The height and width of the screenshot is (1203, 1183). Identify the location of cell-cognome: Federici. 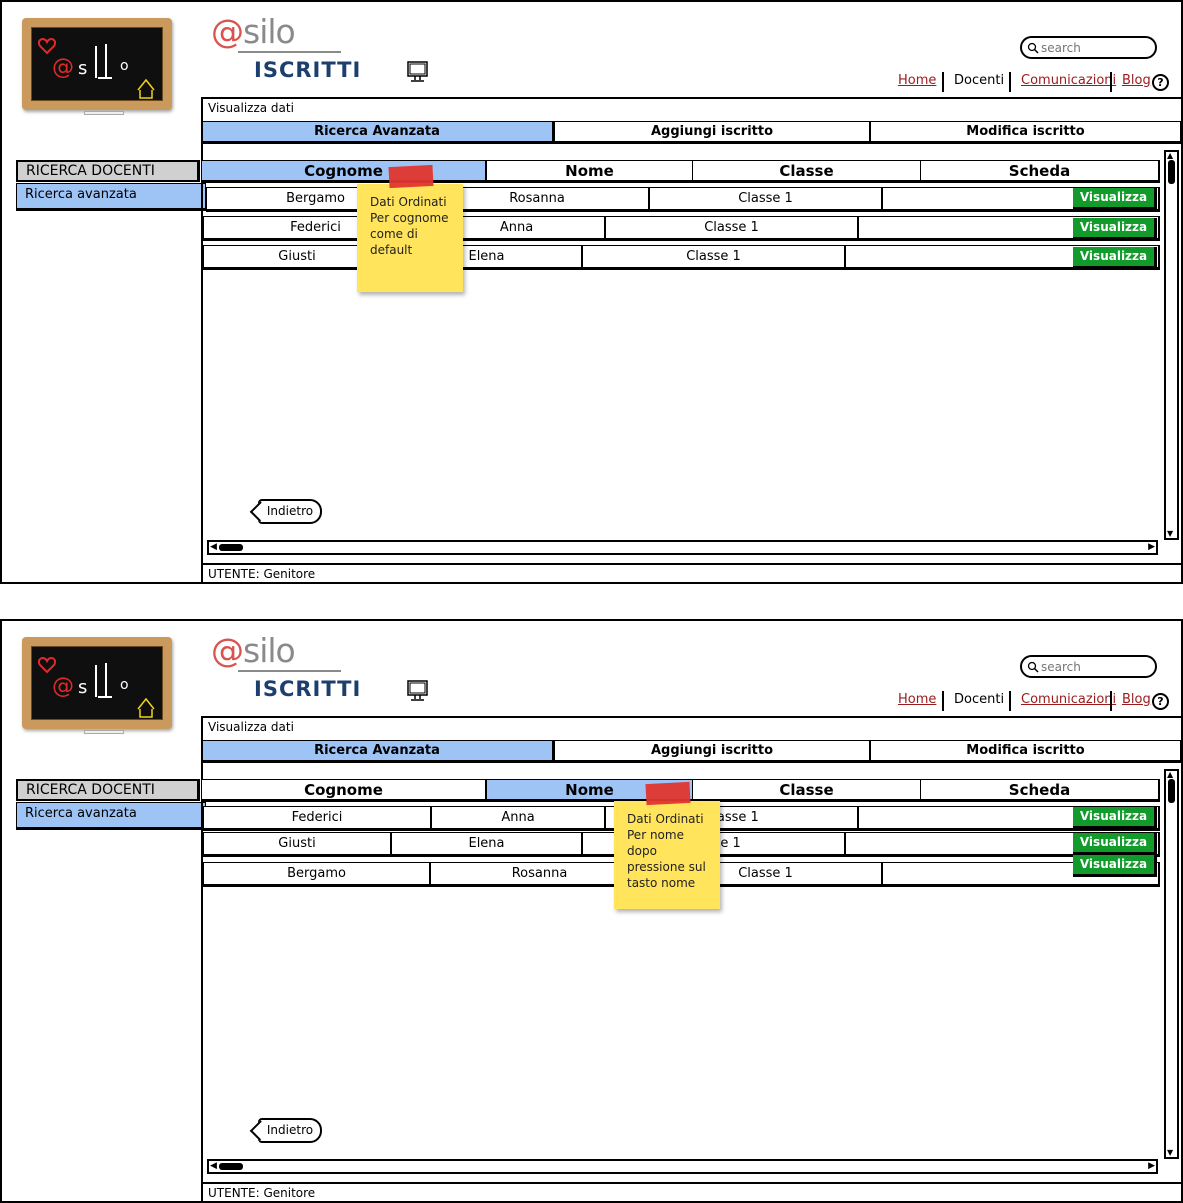
(317, 818).